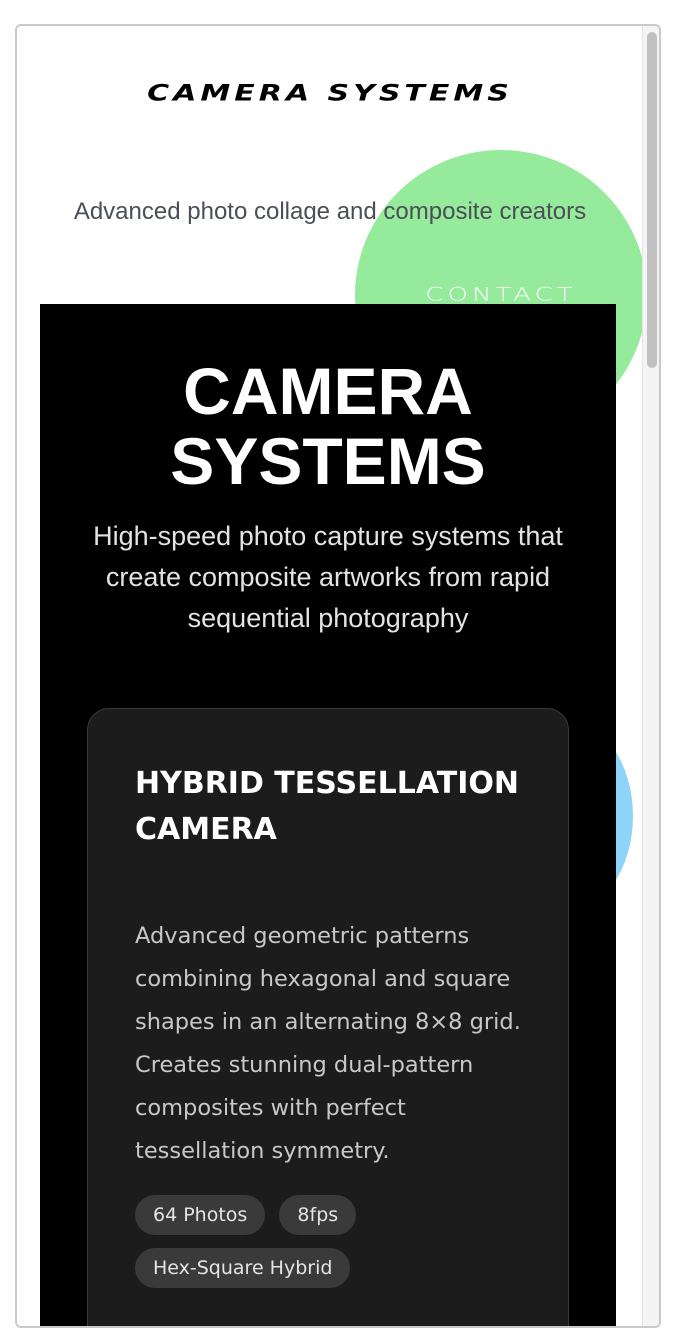  What do you see at coordinates (328, 461) in the screenshot?
I see `hero-title-line-2: SYSTEMS` at bounding box center [328, 461].